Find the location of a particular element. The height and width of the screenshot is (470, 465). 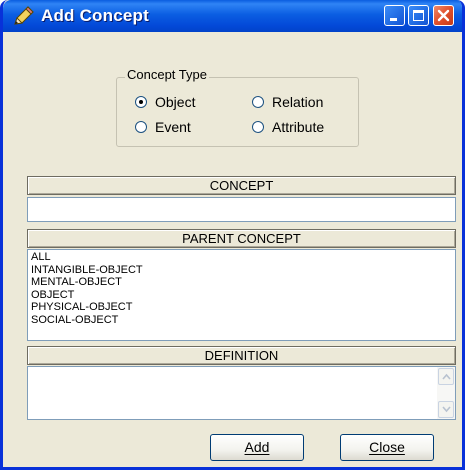

definition-scrollbar is located at coordinates (446, 393).